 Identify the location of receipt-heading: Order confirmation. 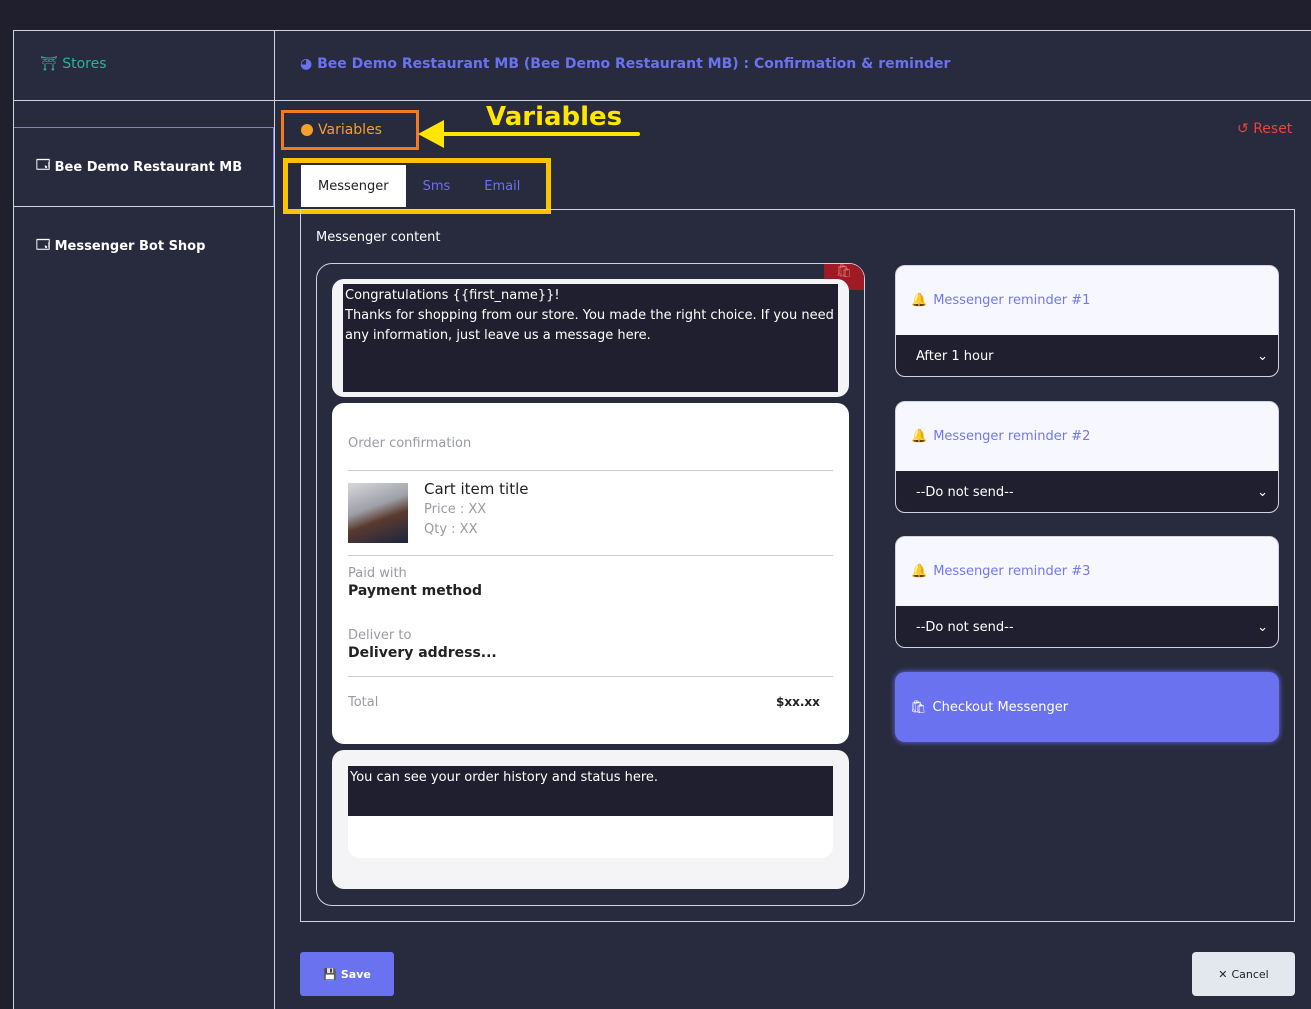
(410, 443).